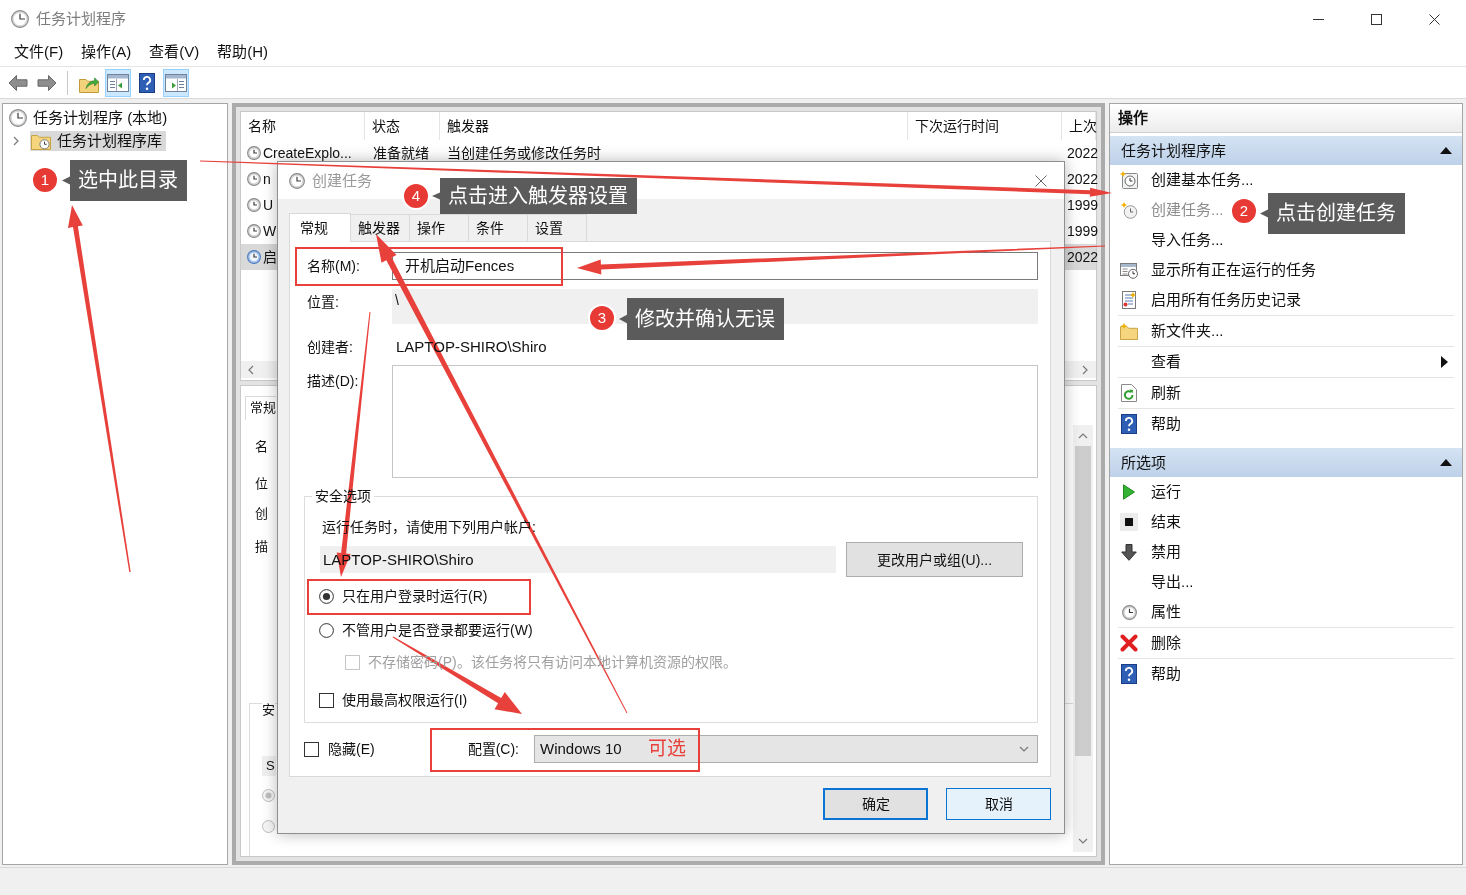  Describe the element at coordinates (342, 180) in the screenshot. I see `dialog-title: 创建任务` at that location.